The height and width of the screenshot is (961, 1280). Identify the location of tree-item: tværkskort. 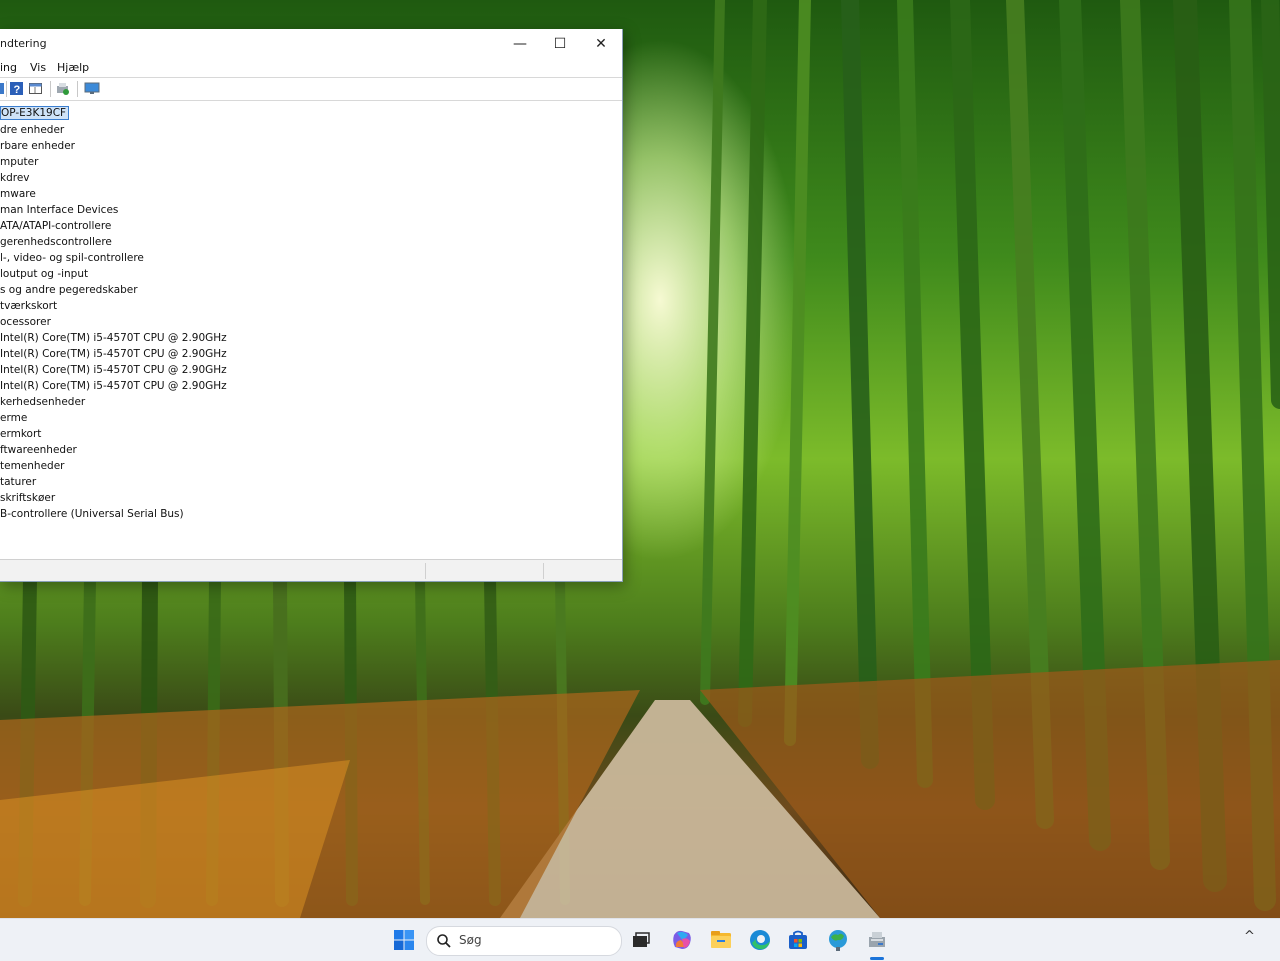
(28, 306).